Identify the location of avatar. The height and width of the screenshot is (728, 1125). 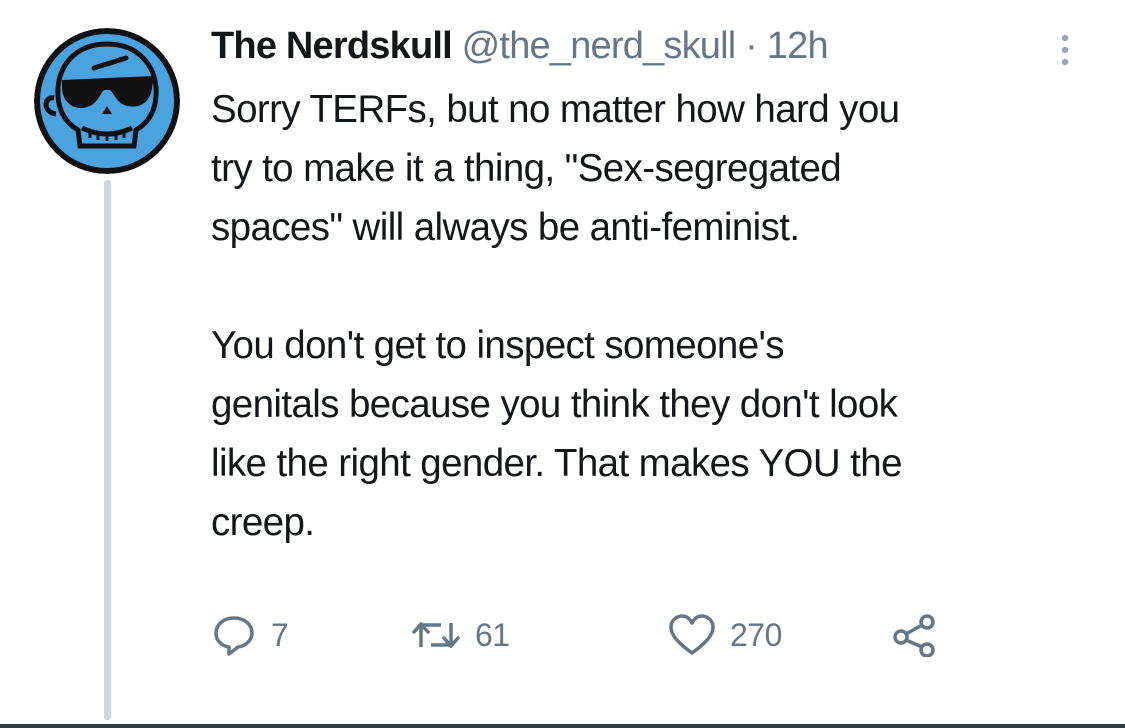
(107, 101).